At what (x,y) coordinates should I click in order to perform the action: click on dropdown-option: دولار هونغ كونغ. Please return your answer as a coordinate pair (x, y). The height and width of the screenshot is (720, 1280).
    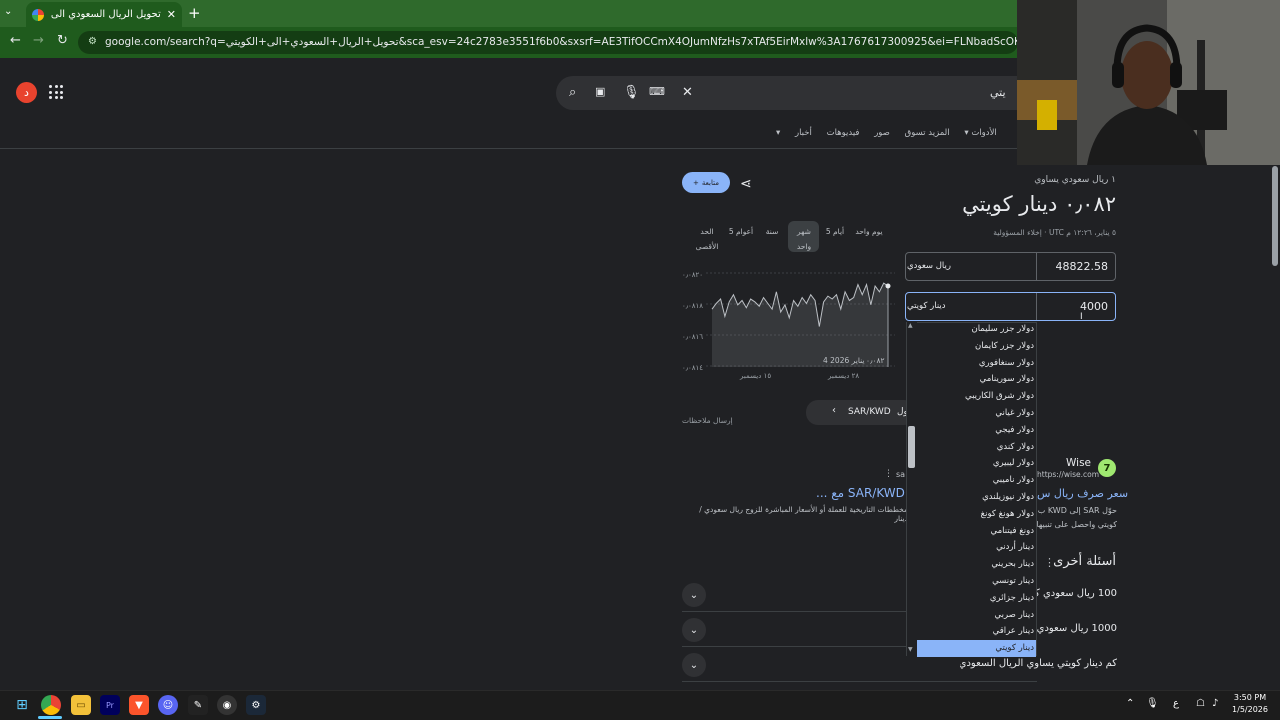
    Looking at the image, I should click on (976, 514).